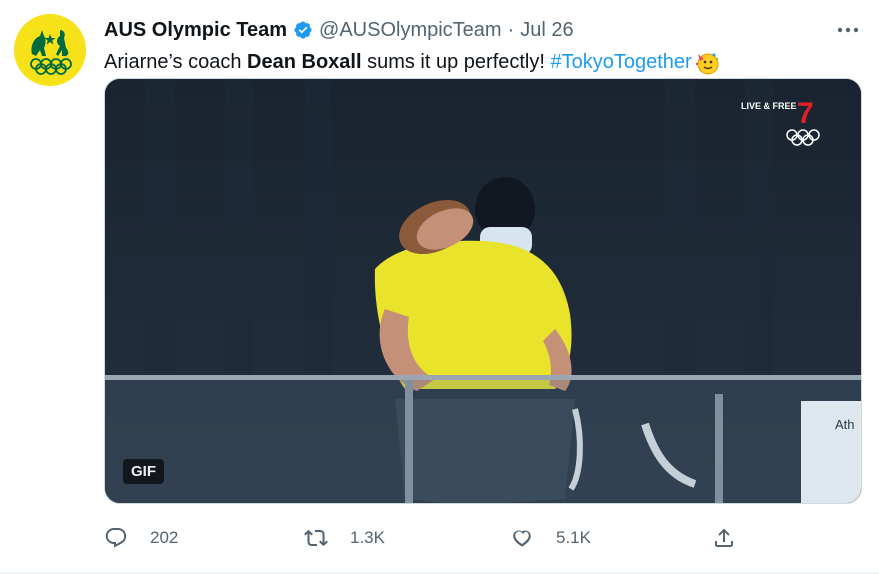 Image resolution: width=879 pixels, height=574 pixels. I want to click on heart-icon, so click(522, 538).